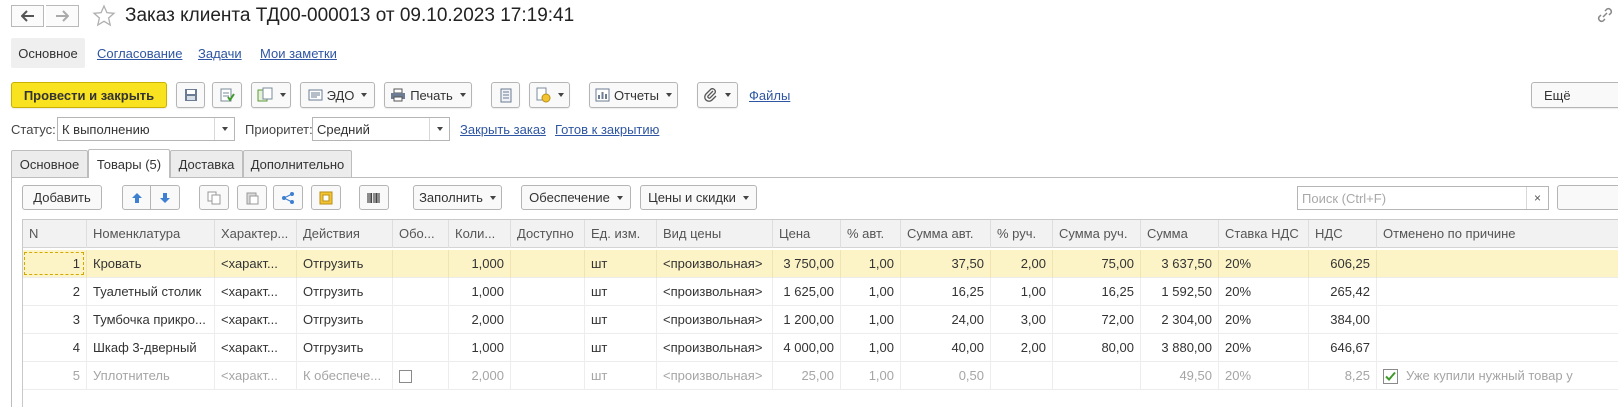 The image size is (1618, 407). What do you see at coordinates (55, 234) in the screenshot?
I see `column-header: N` at bounding box center [55, 234].